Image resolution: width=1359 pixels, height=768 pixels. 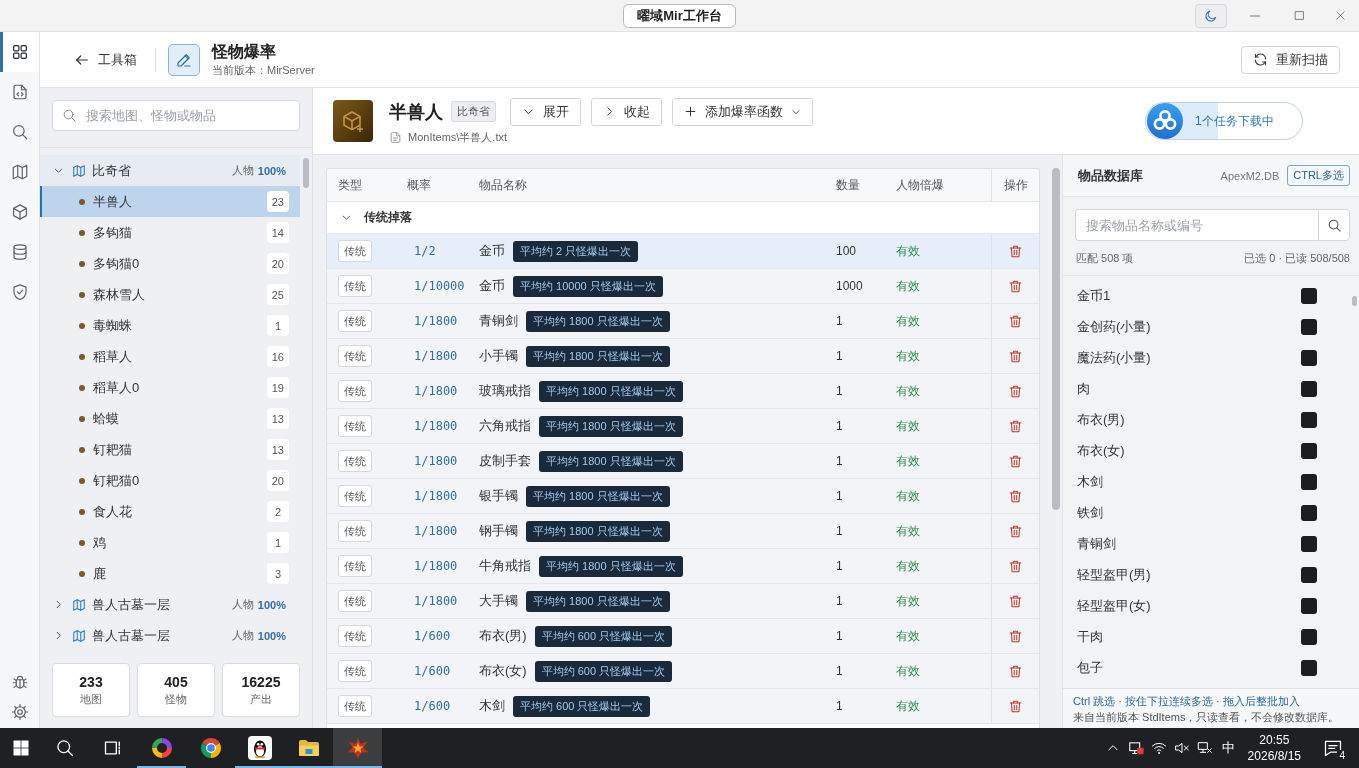 I want to click on monster-item: 稻草人 16, so click(x=170, y=356).